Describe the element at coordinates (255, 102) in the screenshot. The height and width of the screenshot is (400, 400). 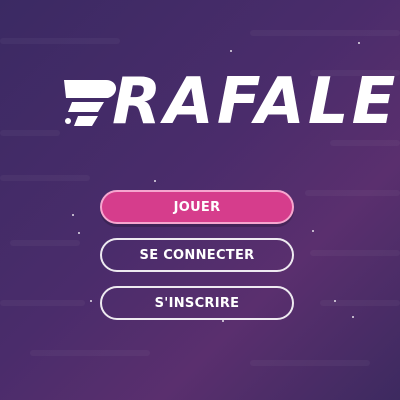
I see `logo-wordmark: RAFALE` at that location.